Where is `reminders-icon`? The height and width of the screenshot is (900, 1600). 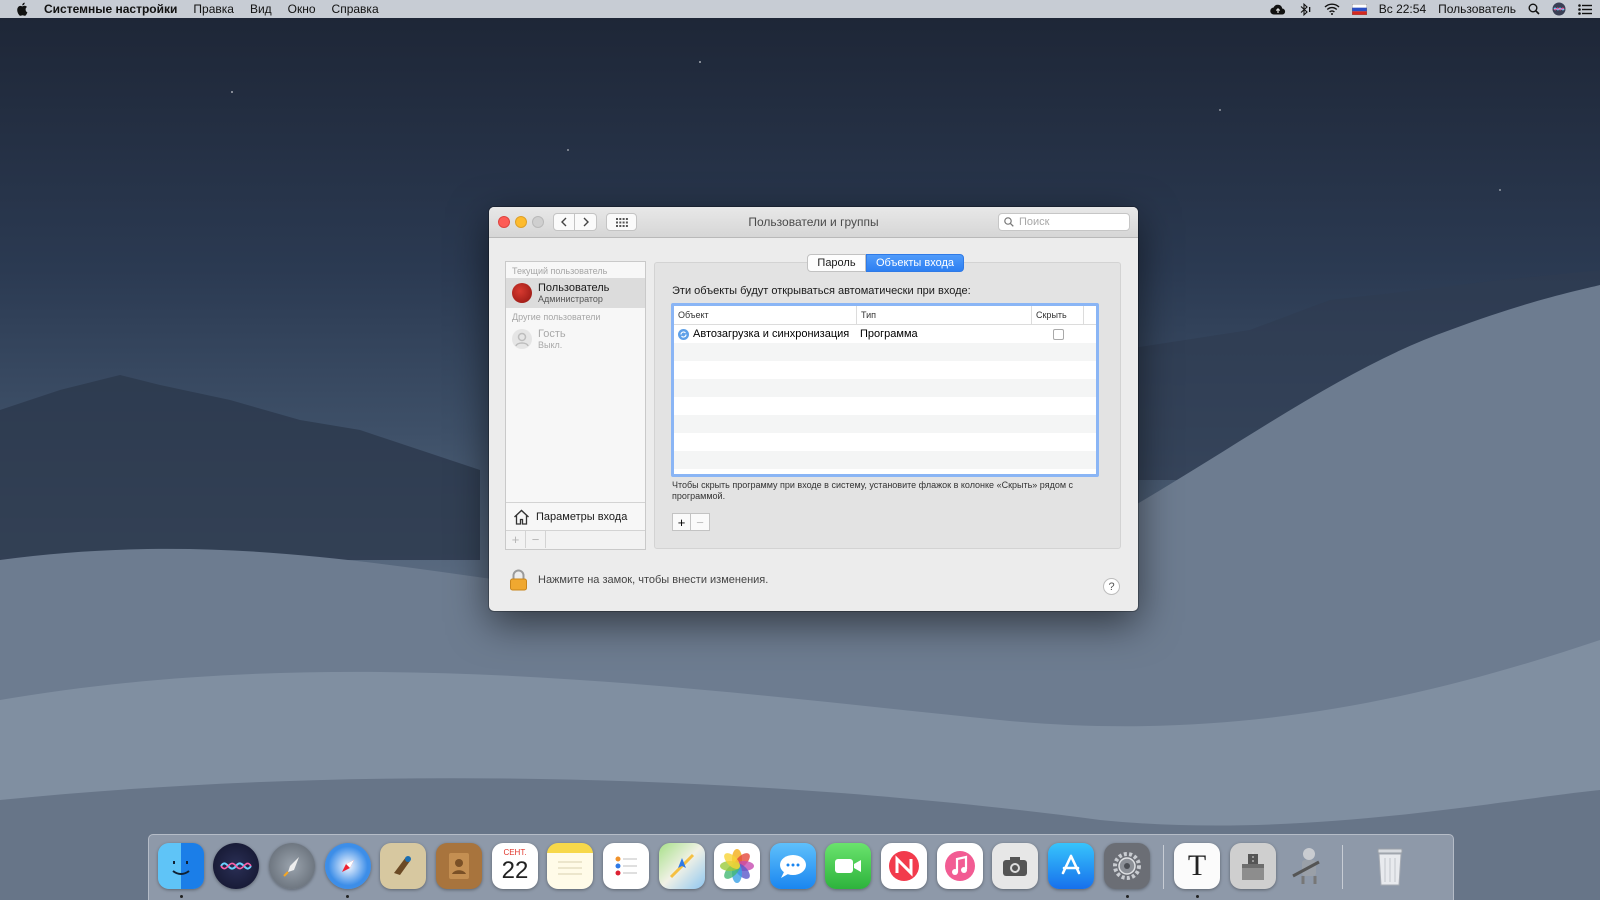 reminders-icon is located at coordinates (626, 866).